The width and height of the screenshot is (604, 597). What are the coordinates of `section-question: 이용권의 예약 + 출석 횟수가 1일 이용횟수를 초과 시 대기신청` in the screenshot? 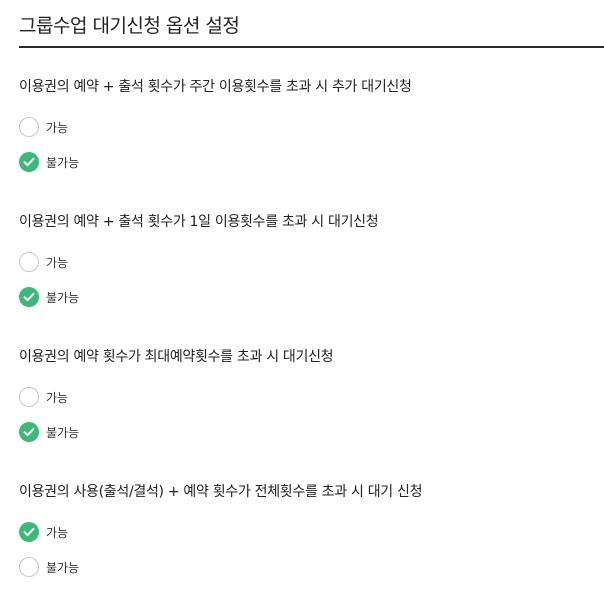 It's located at (199, 222).